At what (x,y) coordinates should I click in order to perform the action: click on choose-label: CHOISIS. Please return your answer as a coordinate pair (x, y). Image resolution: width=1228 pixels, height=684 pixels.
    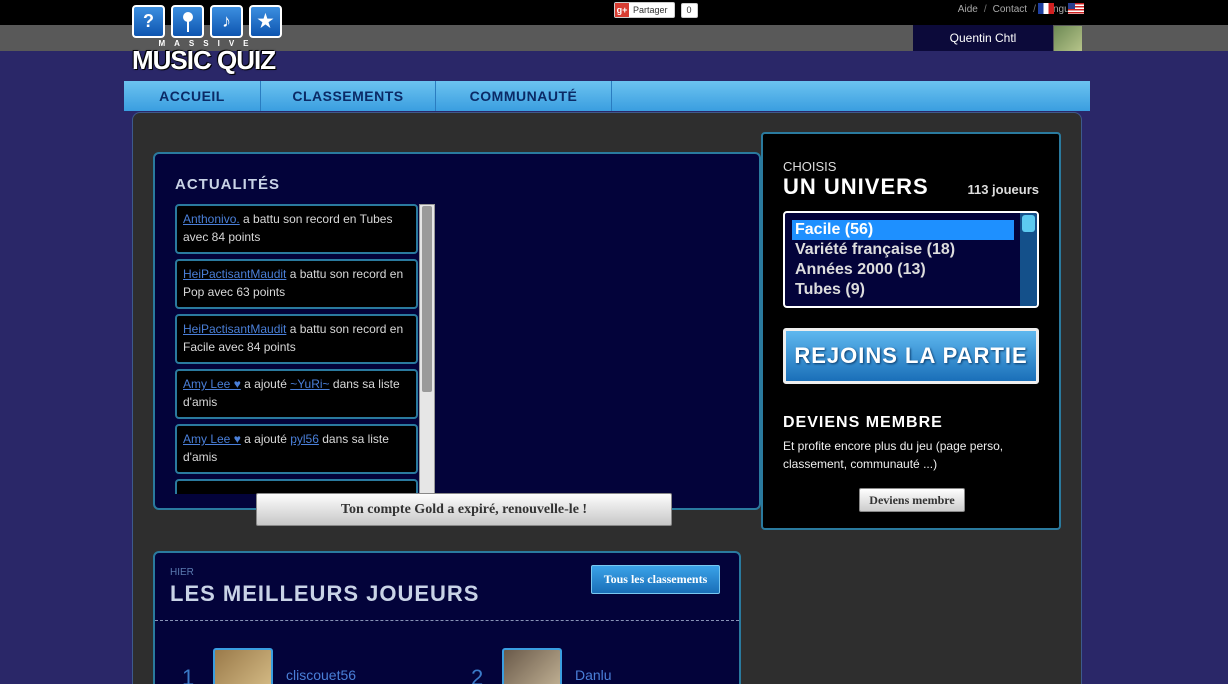
    Looking at the image, I should click on (810, 166).